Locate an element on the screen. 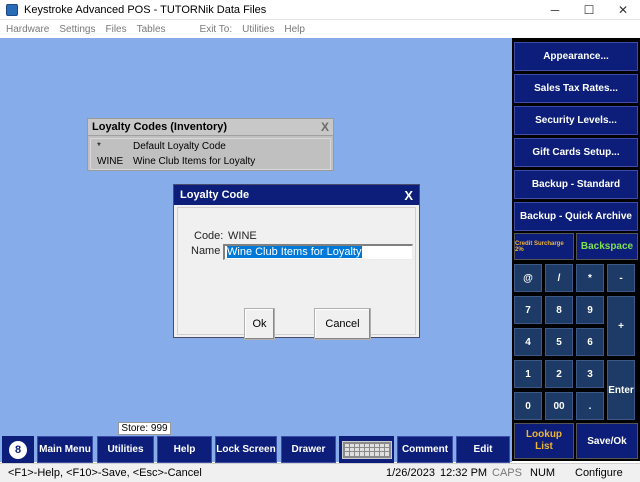  name-field: Wine Club Items for Loyalty is located at coordinates (318, 252).